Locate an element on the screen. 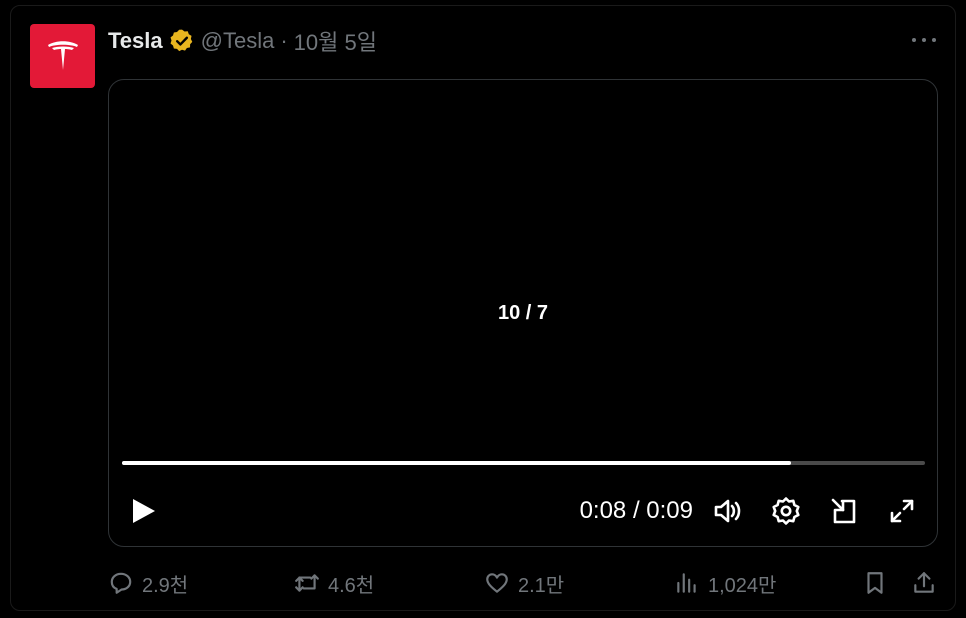 This screenshot has height=618, width=966. more-icon is located at coordinates (924, 40).